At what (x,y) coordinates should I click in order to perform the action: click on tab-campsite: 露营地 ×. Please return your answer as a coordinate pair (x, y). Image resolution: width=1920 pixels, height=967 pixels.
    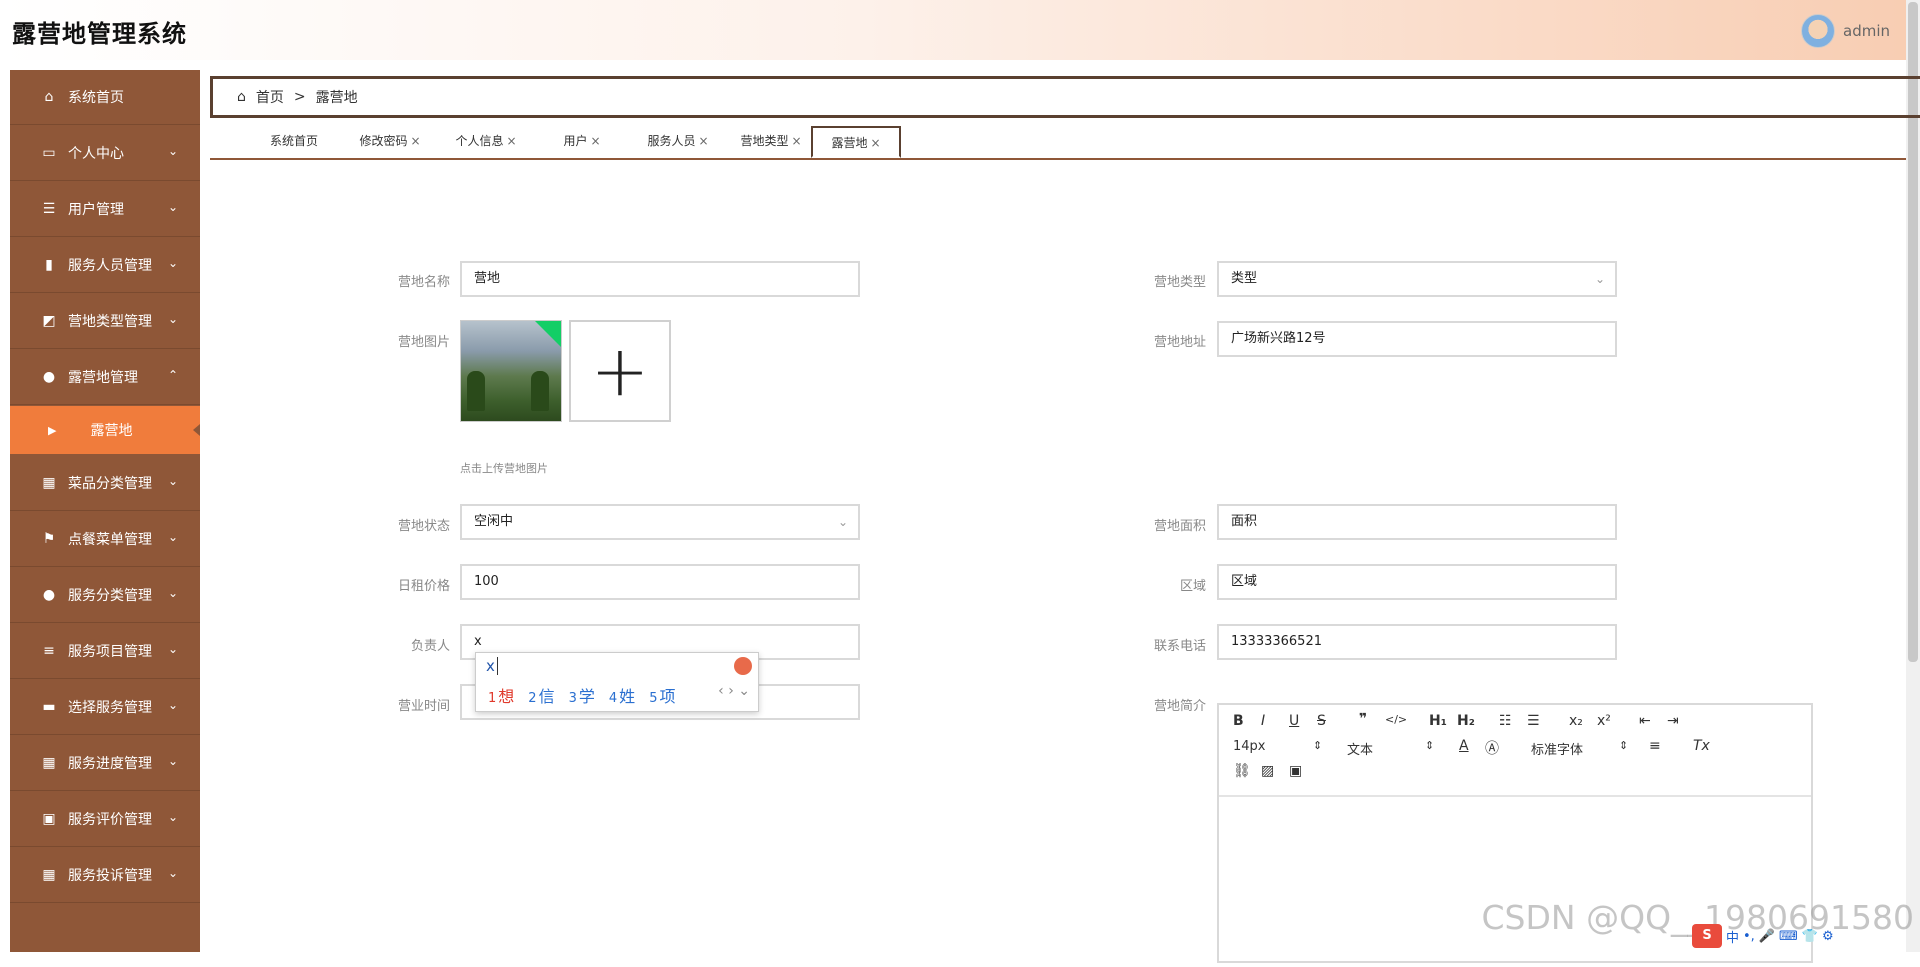
    Looking at the image, I should click on (856, 142).